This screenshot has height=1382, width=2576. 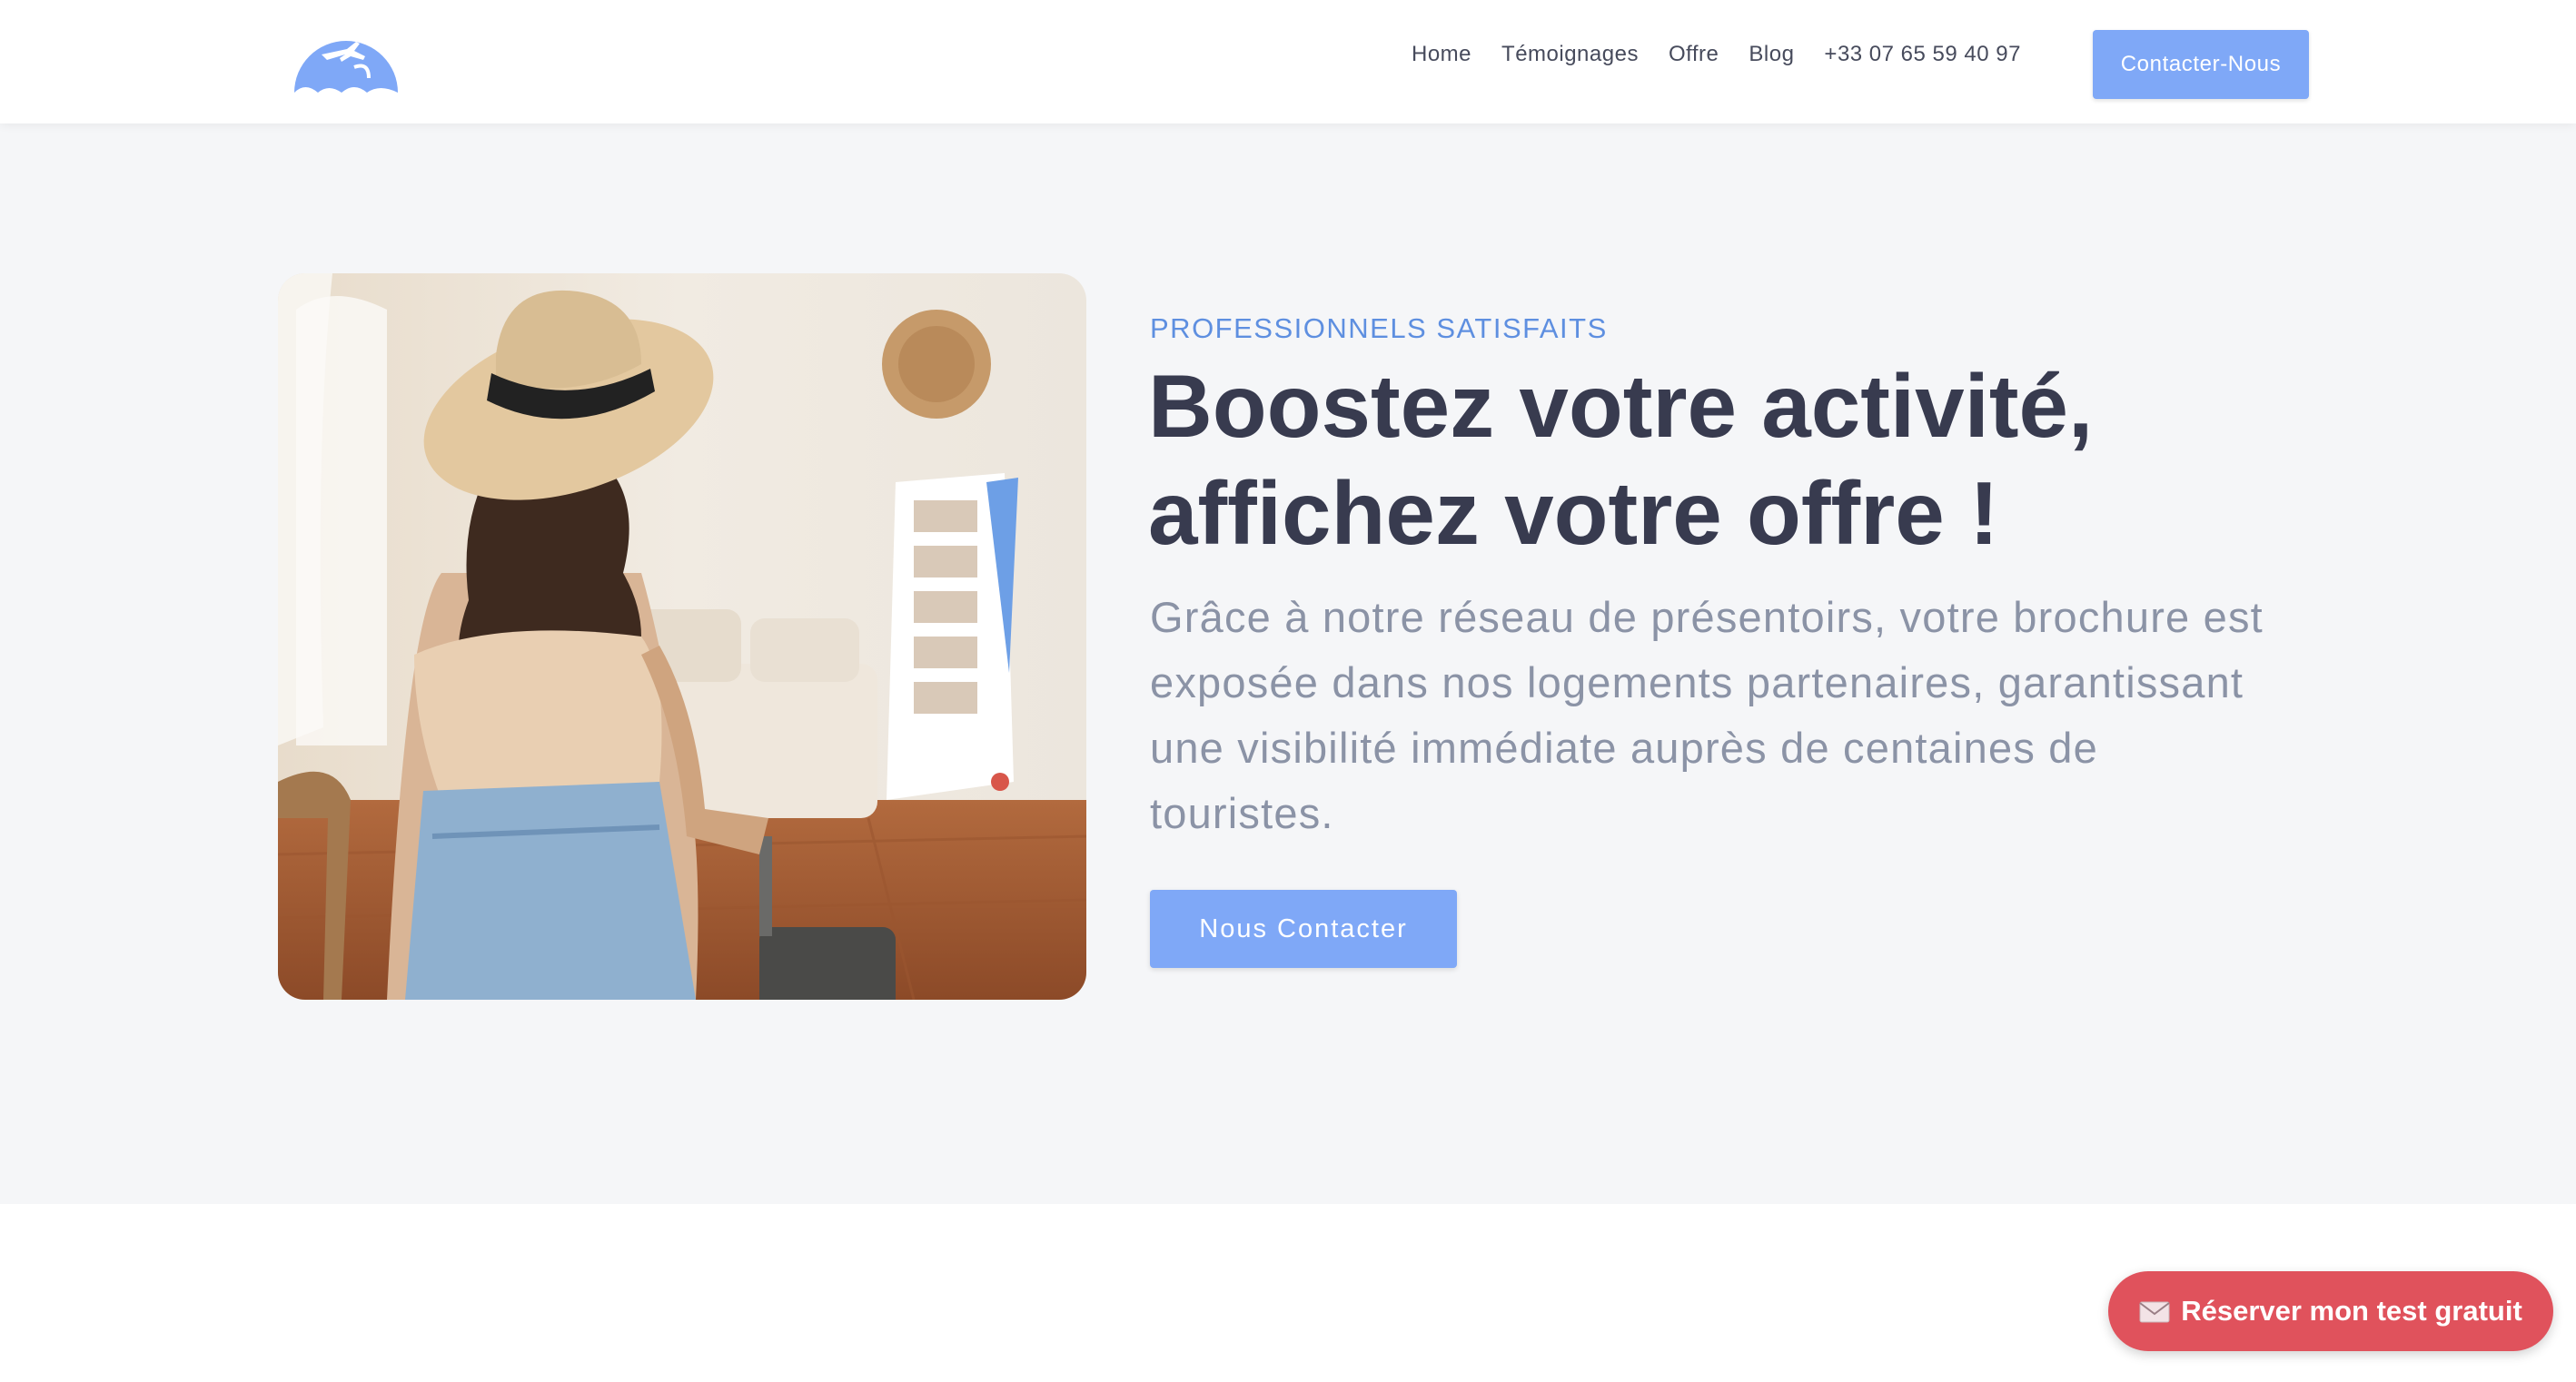 What do you see at coordinates (1570, 54) in the screenshot?
I see `nav-temoignages: Témoignages` at bounding box center [1570, 54].